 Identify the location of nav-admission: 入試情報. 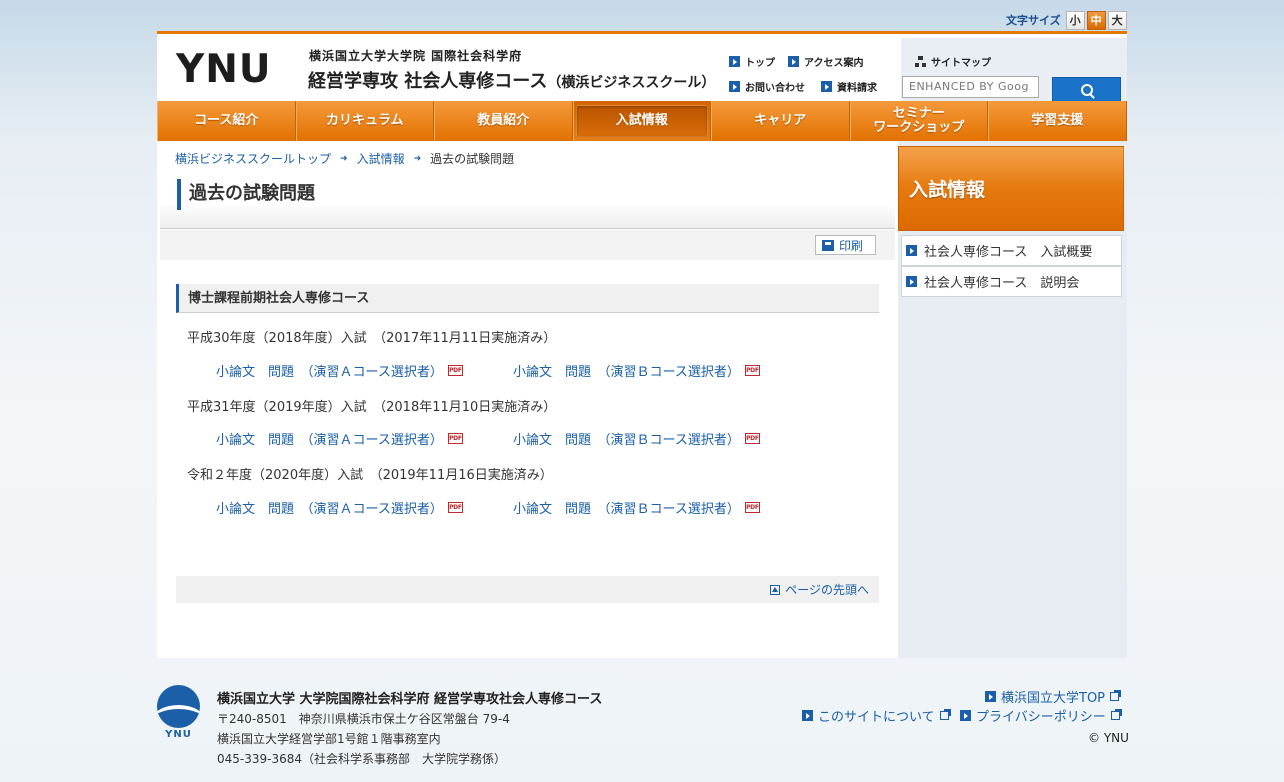
(641, 121).